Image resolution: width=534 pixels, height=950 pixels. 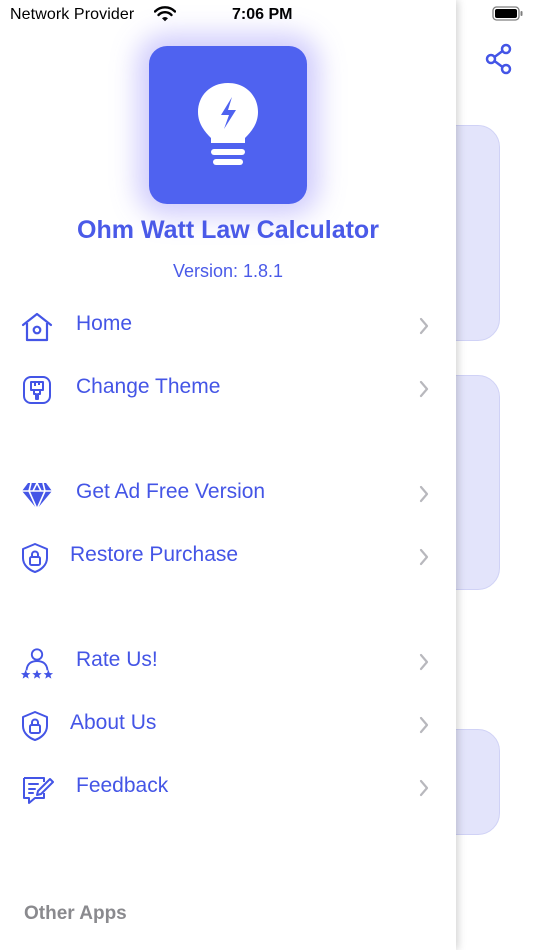 What do you see at coordinates (499, 59) in the screenshot?
I see `share-icon` at bounding box center [499, 59].